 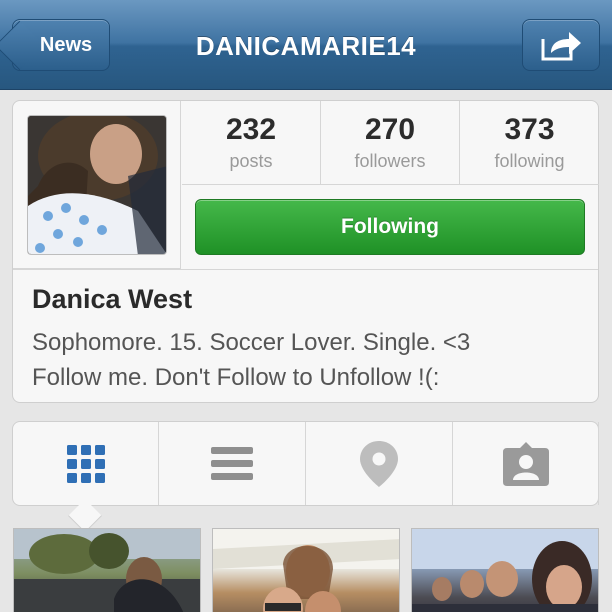 I want to click on bio-line: Sophomore. 15. Soccer Lover. Single. <3, so click(x=251, y=342).